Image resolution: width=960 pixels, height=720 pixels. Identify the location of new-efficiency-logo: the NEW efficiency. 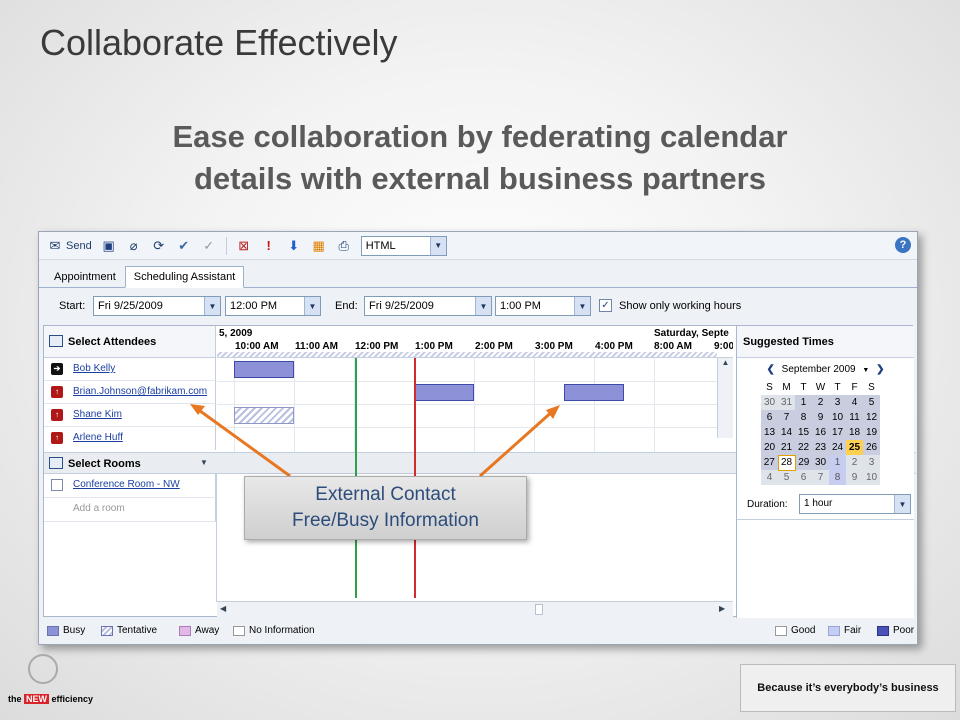
(49, 685).